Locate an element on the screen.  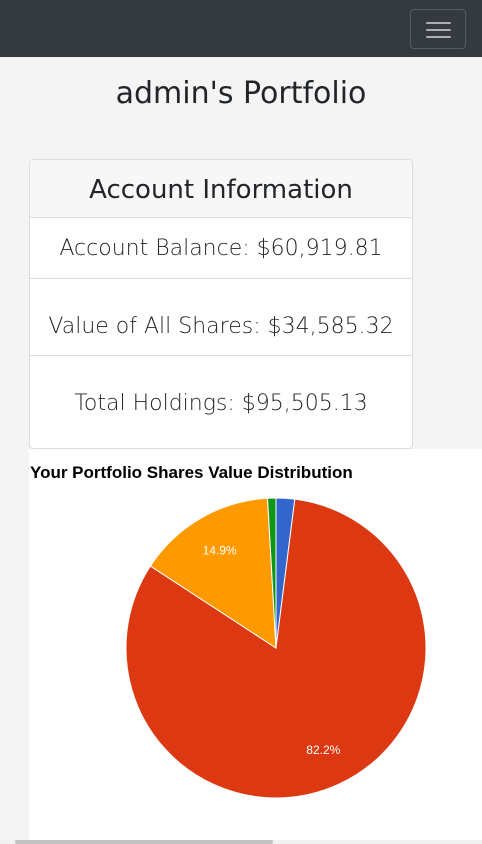
scrollbar-thumb is located at coordinates (144, 842).